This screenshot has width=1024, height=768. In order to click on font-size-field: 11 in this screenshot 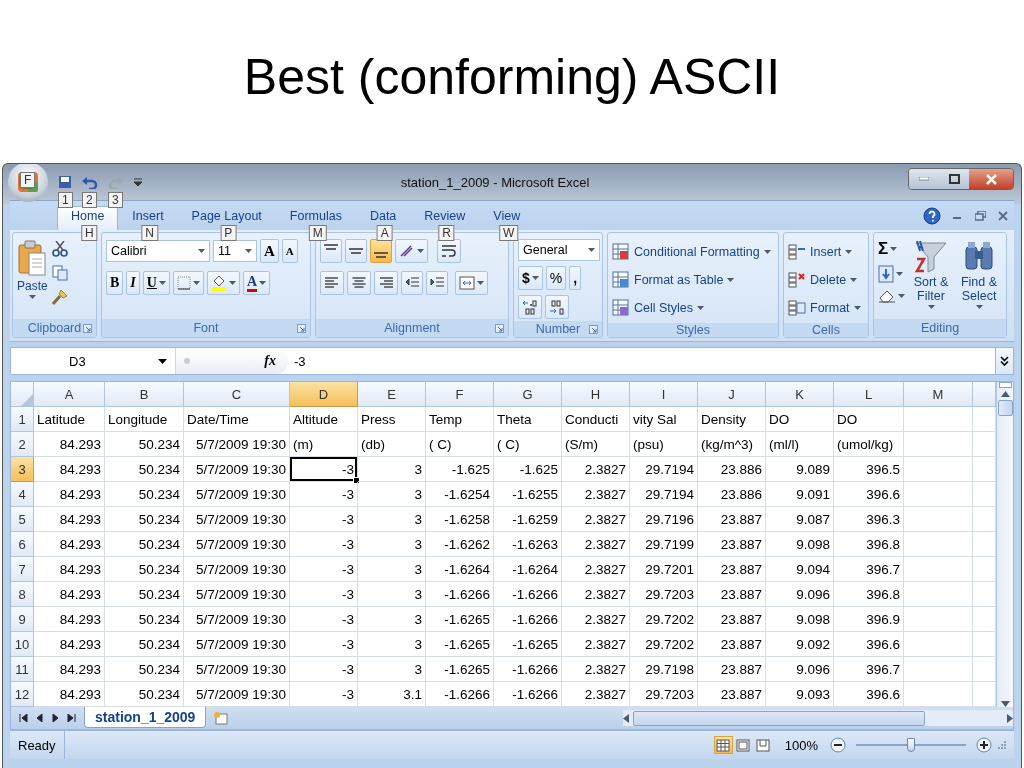, I will do `click(235, 251)`.